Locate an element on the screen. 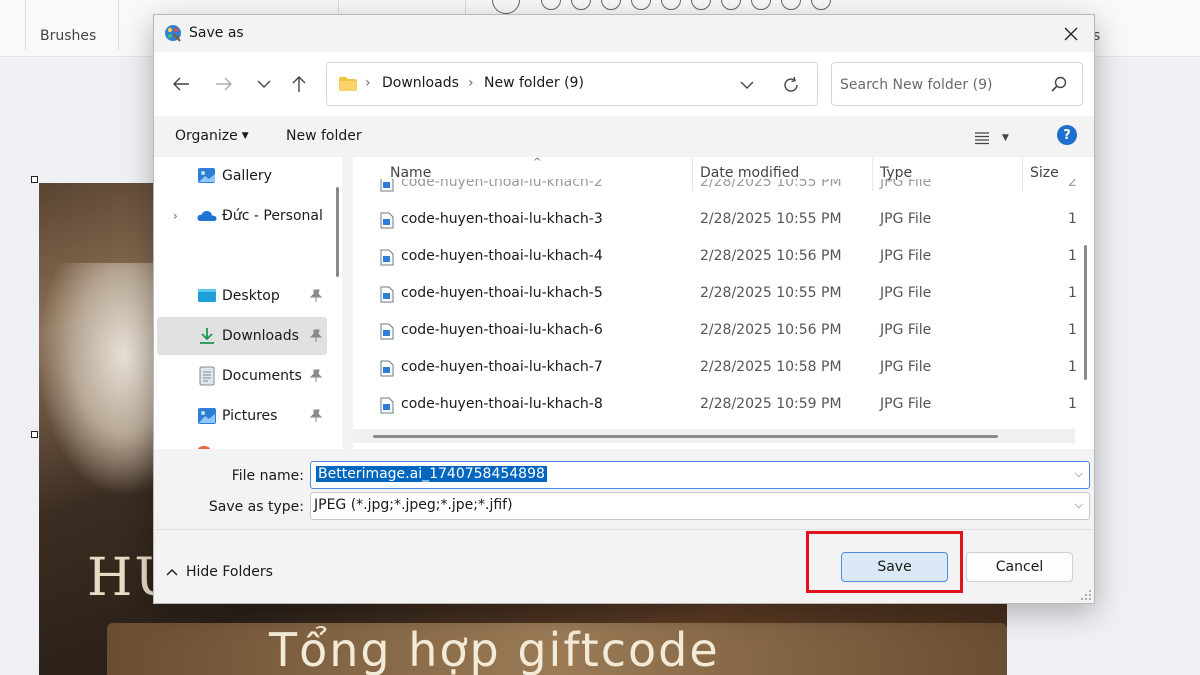 The height and width of the screenshot is (675, 1200). recent-locations-button is located at coordinates (264, 84).